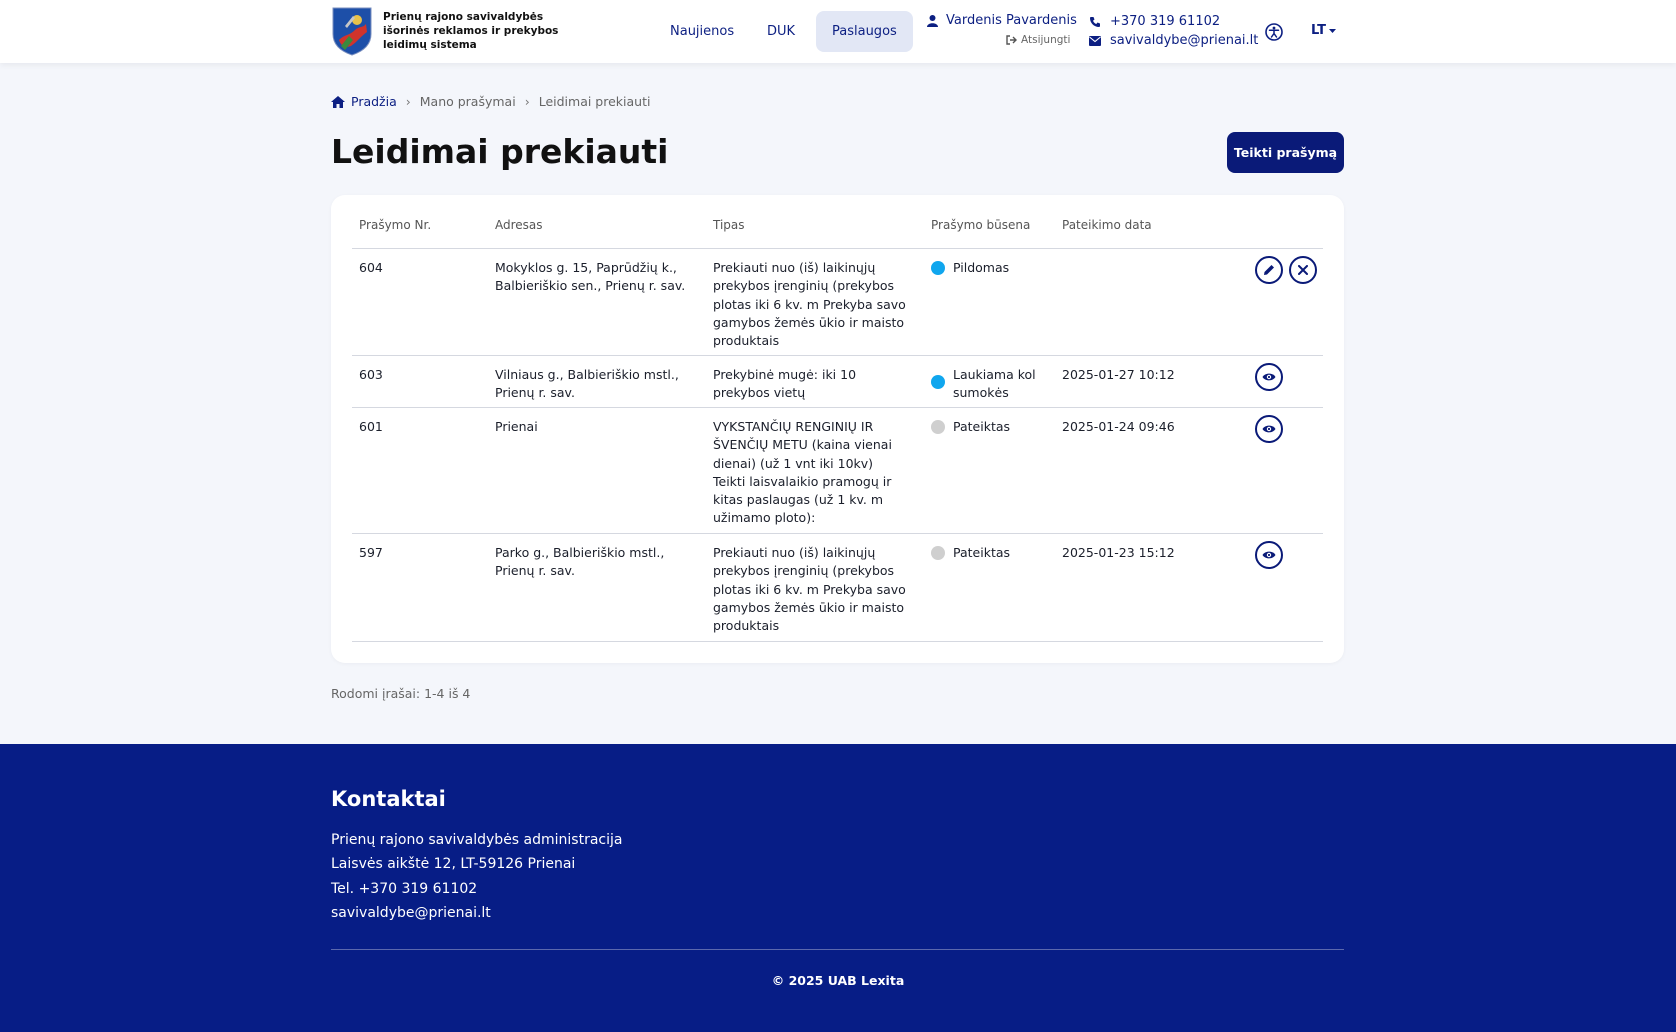 The width and height of the screenshot is (1676, 1032). Describe the element at coordinates (1046, 40) in the screenshot. I see `logout-label: Atsijungti` at that location.